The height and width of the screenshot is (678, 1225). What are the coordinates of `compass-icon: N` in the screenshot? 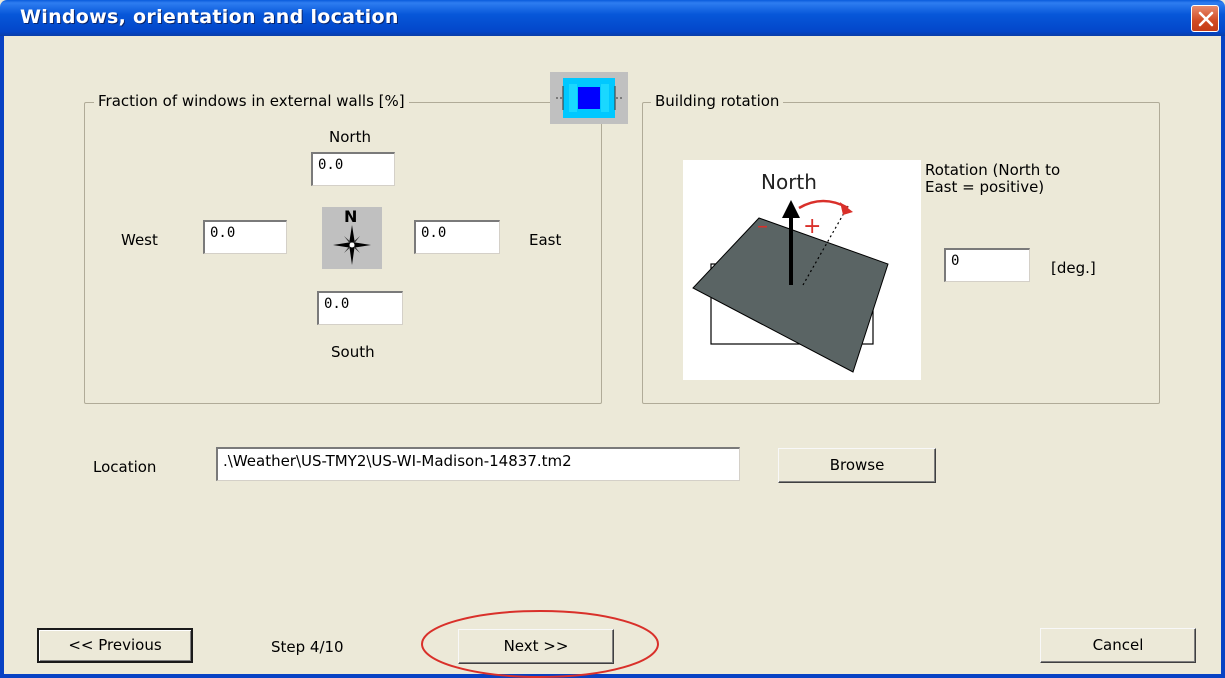 It's located at (352, 238).